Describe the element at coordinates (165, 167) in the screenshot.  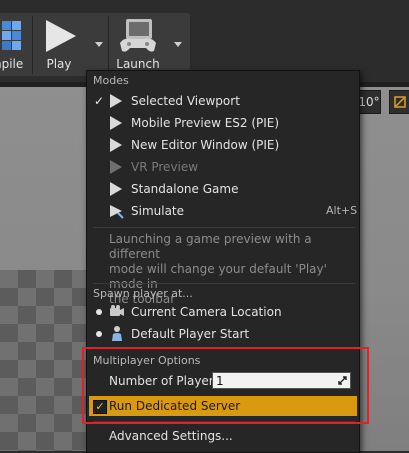
I see `mode-label: VR Preview` at that location.